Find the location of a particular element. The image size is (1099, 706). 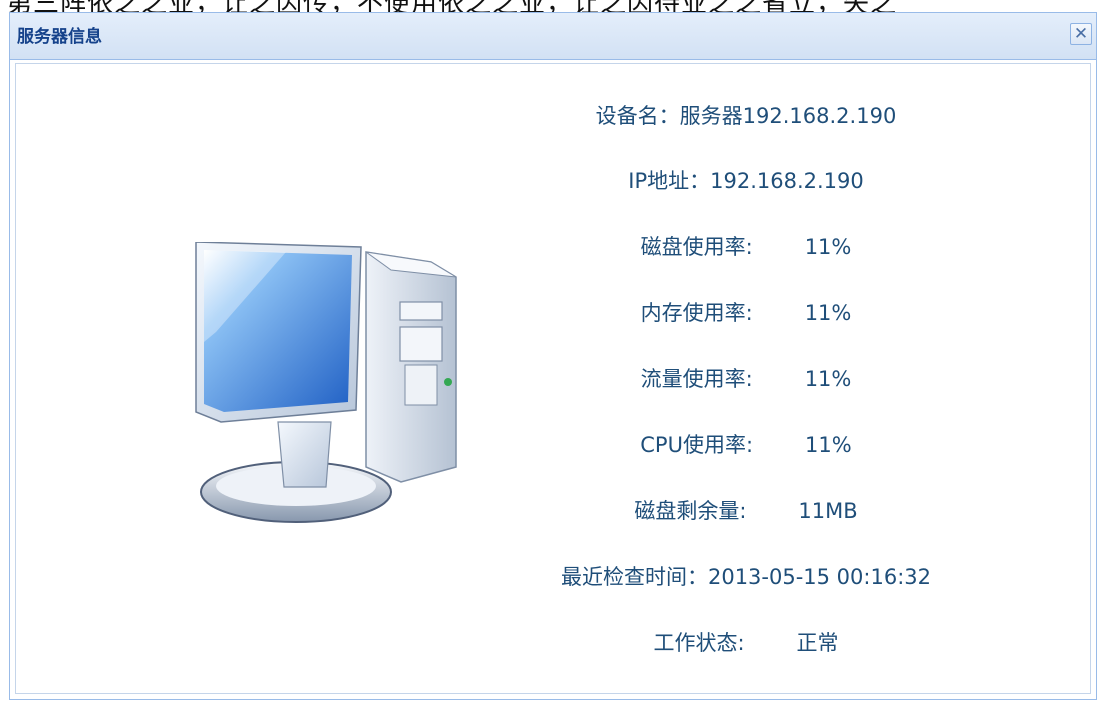

status-value: 正常 is located at coordinates (817, 643).